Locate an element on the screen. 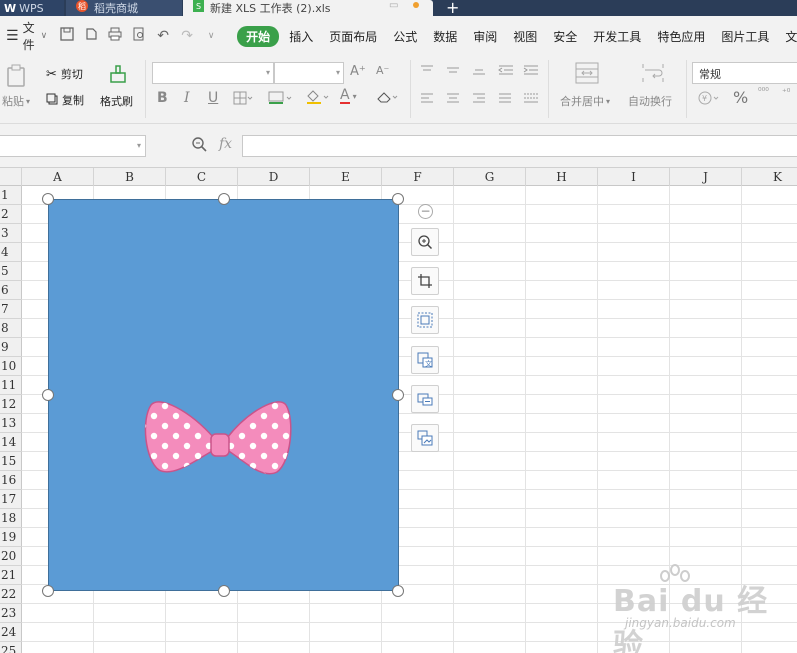  row-header: 1 is located at coordinates (11, 195).